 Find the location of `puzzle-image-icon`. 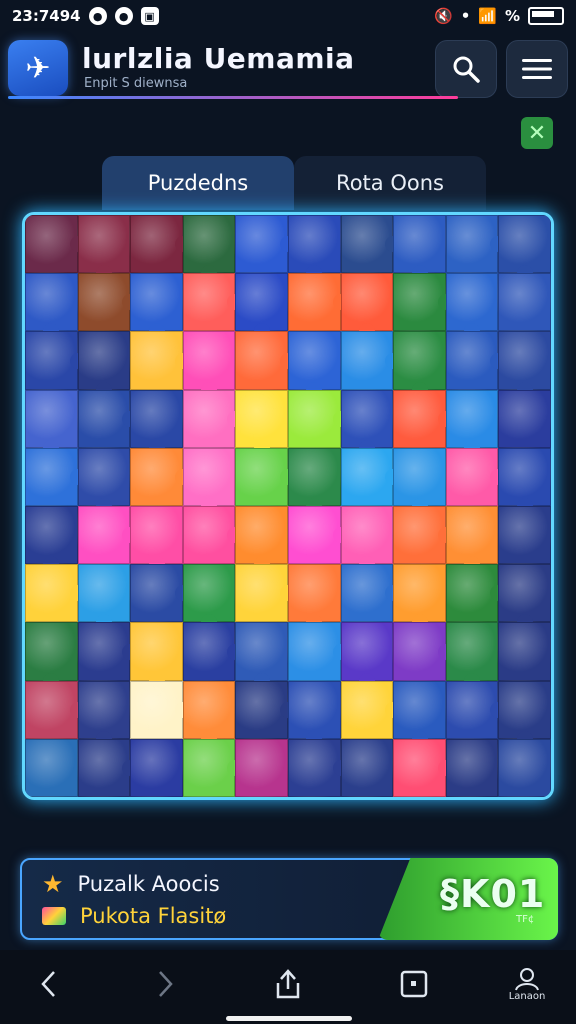

puzzle-image-icon is located at coordinates (54, 916).